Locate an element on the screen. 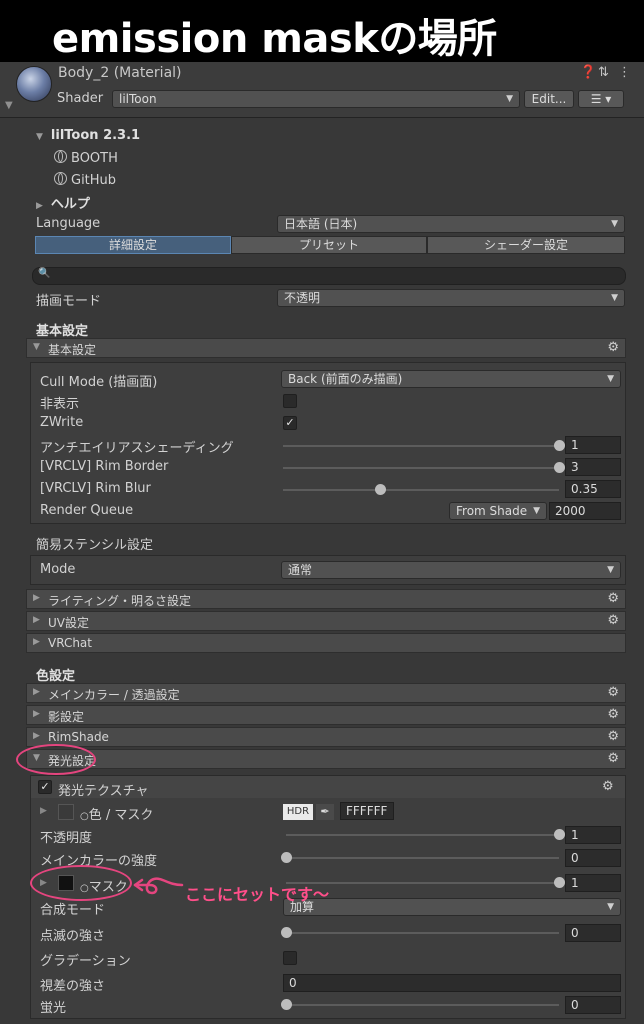 This screenshot has height=1024, width=644. gradation-checkbox is located at coordinates (290, 958).